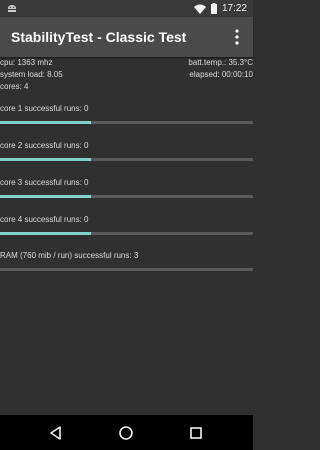 The image size is (320, 450). What do you see at coordinates (126, 196) in the screenshot?
I see `core-3-progress-bar` at bounding box center [126, 196].